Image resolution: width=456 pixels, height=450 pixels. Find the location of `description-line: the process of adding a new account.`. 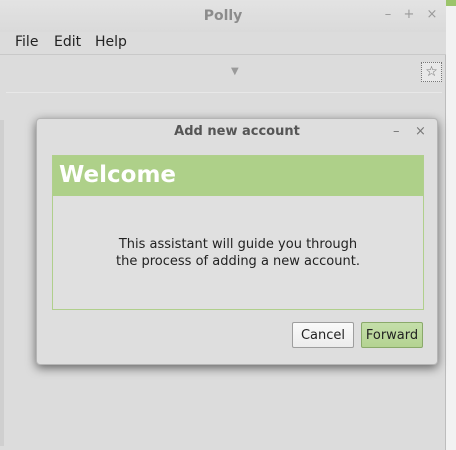

description-line: the process of adding a new account. is located at coordinates (238, 261).